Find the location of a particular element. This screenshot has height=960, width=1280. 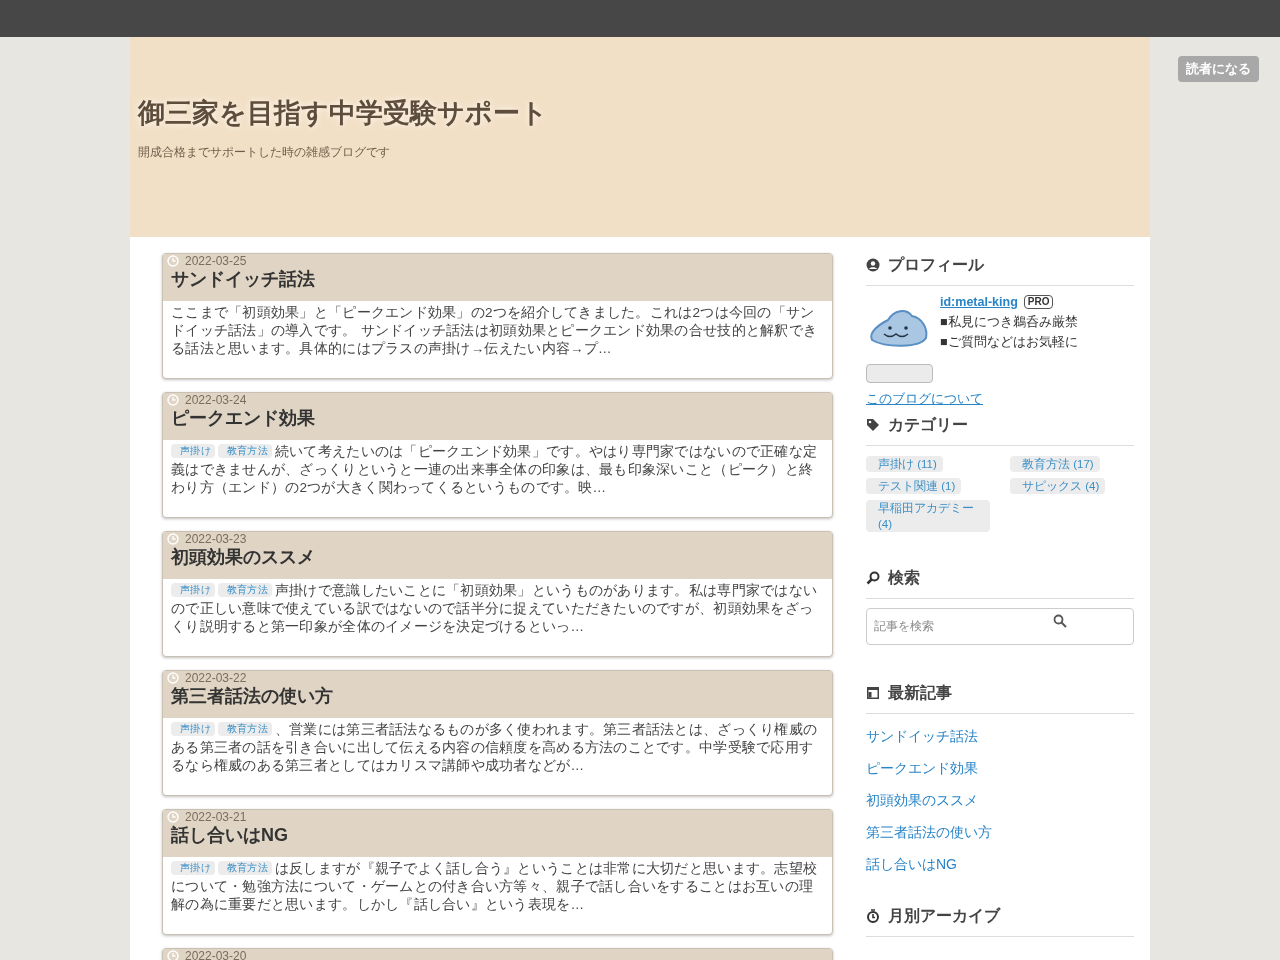

recent-post-link: 初頭効果のススメ is located at coordinates (922, 799).